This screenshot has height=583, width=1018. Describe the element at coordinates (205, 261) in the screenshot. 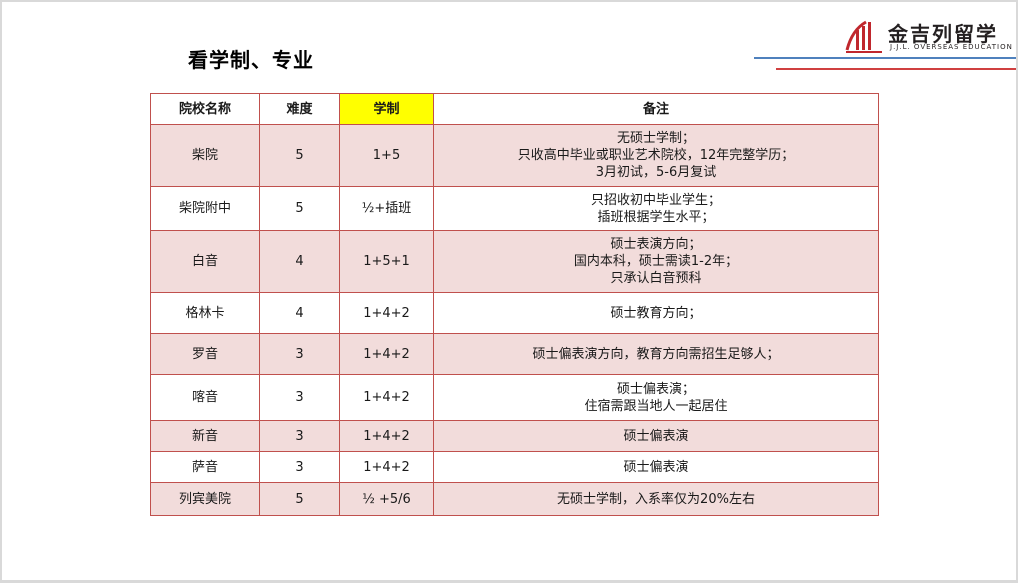

I see `school-cell: 白音` at that location.